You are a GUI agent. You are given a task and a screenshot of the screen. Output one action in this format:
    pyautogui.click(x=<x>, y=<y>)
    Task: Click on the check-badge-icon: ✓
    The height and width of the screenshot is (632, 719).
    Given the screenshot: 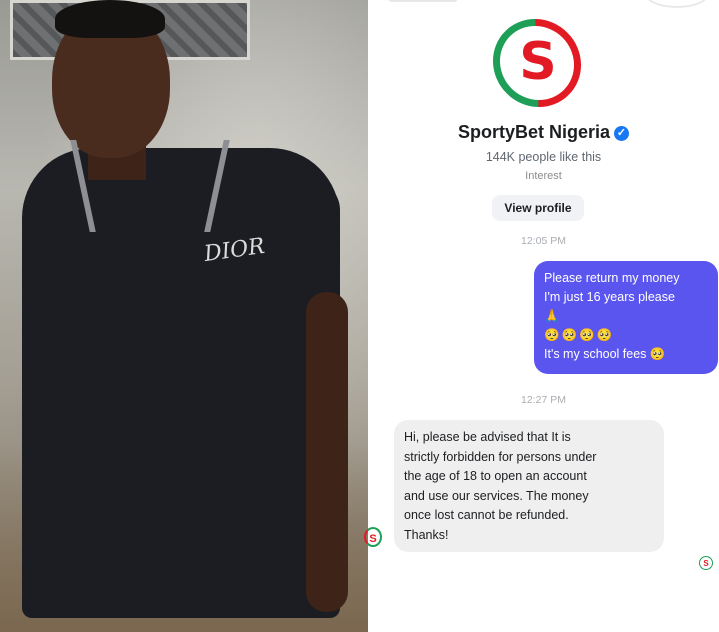 What is the action you would take?
    pyautogui.click(x=622, y=133)
    